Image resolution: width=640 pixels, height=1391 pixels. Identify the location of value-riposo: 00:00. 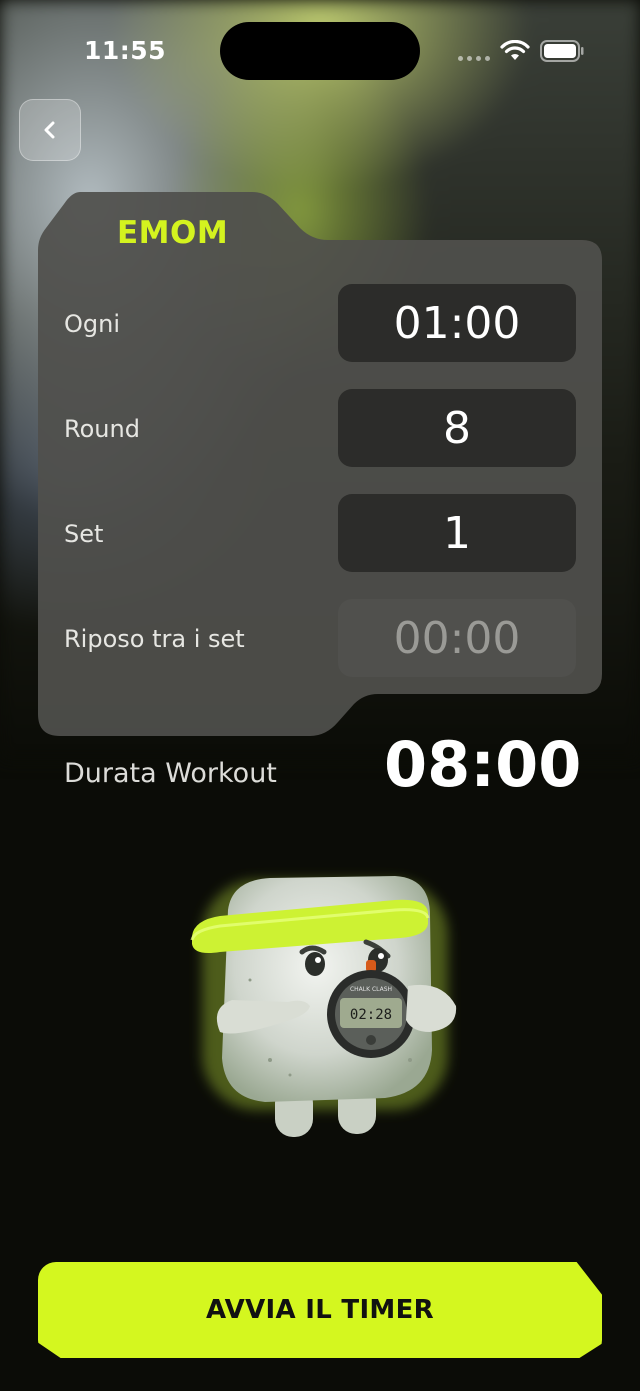
(457, 638).